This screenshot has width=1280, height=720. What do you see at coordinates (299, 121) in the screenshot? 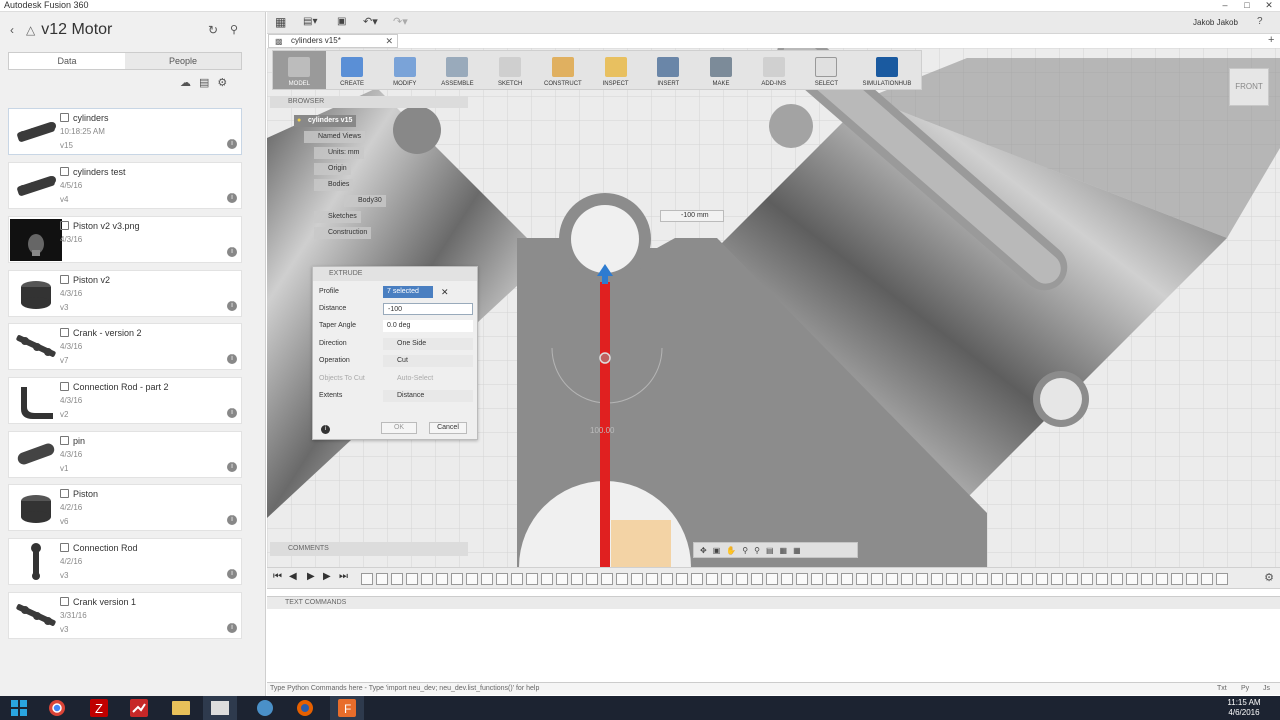
I see `lightbulb-icon: ●` at bounding box center [299, 121].